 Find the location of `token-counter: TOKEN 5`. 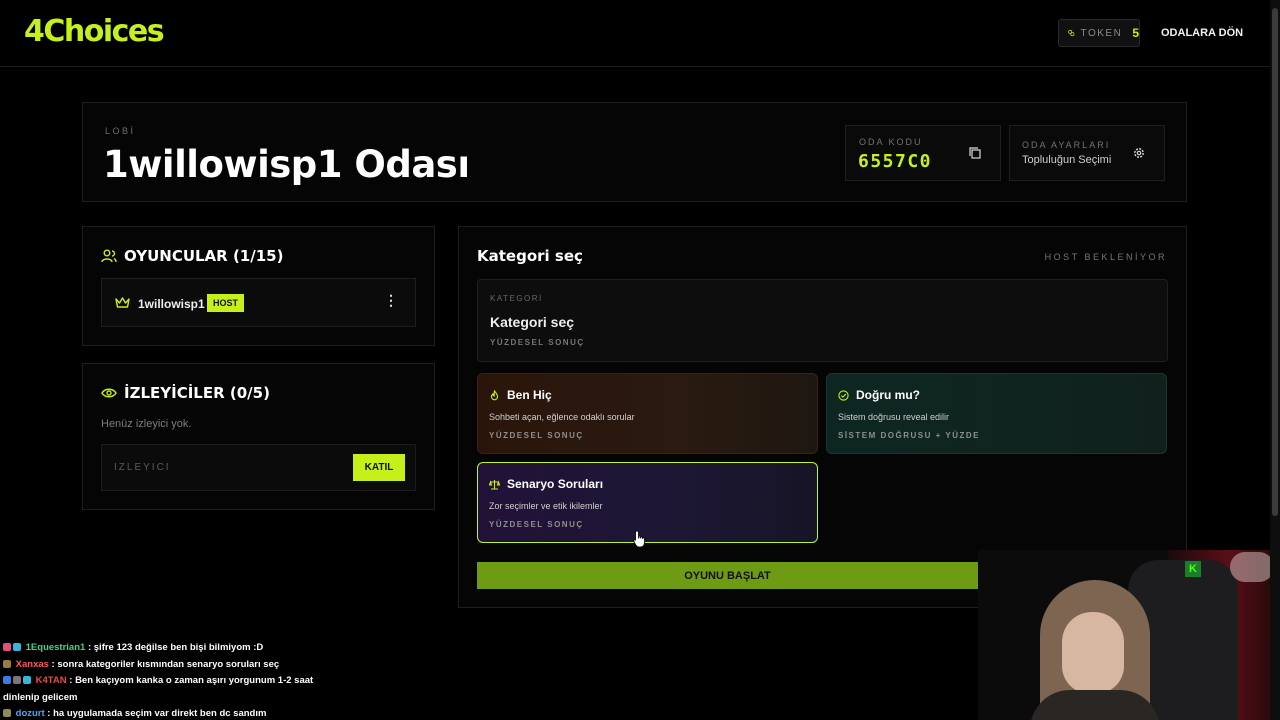

token-counter: TOKEN 5 is located at coordinates (1099, 33).